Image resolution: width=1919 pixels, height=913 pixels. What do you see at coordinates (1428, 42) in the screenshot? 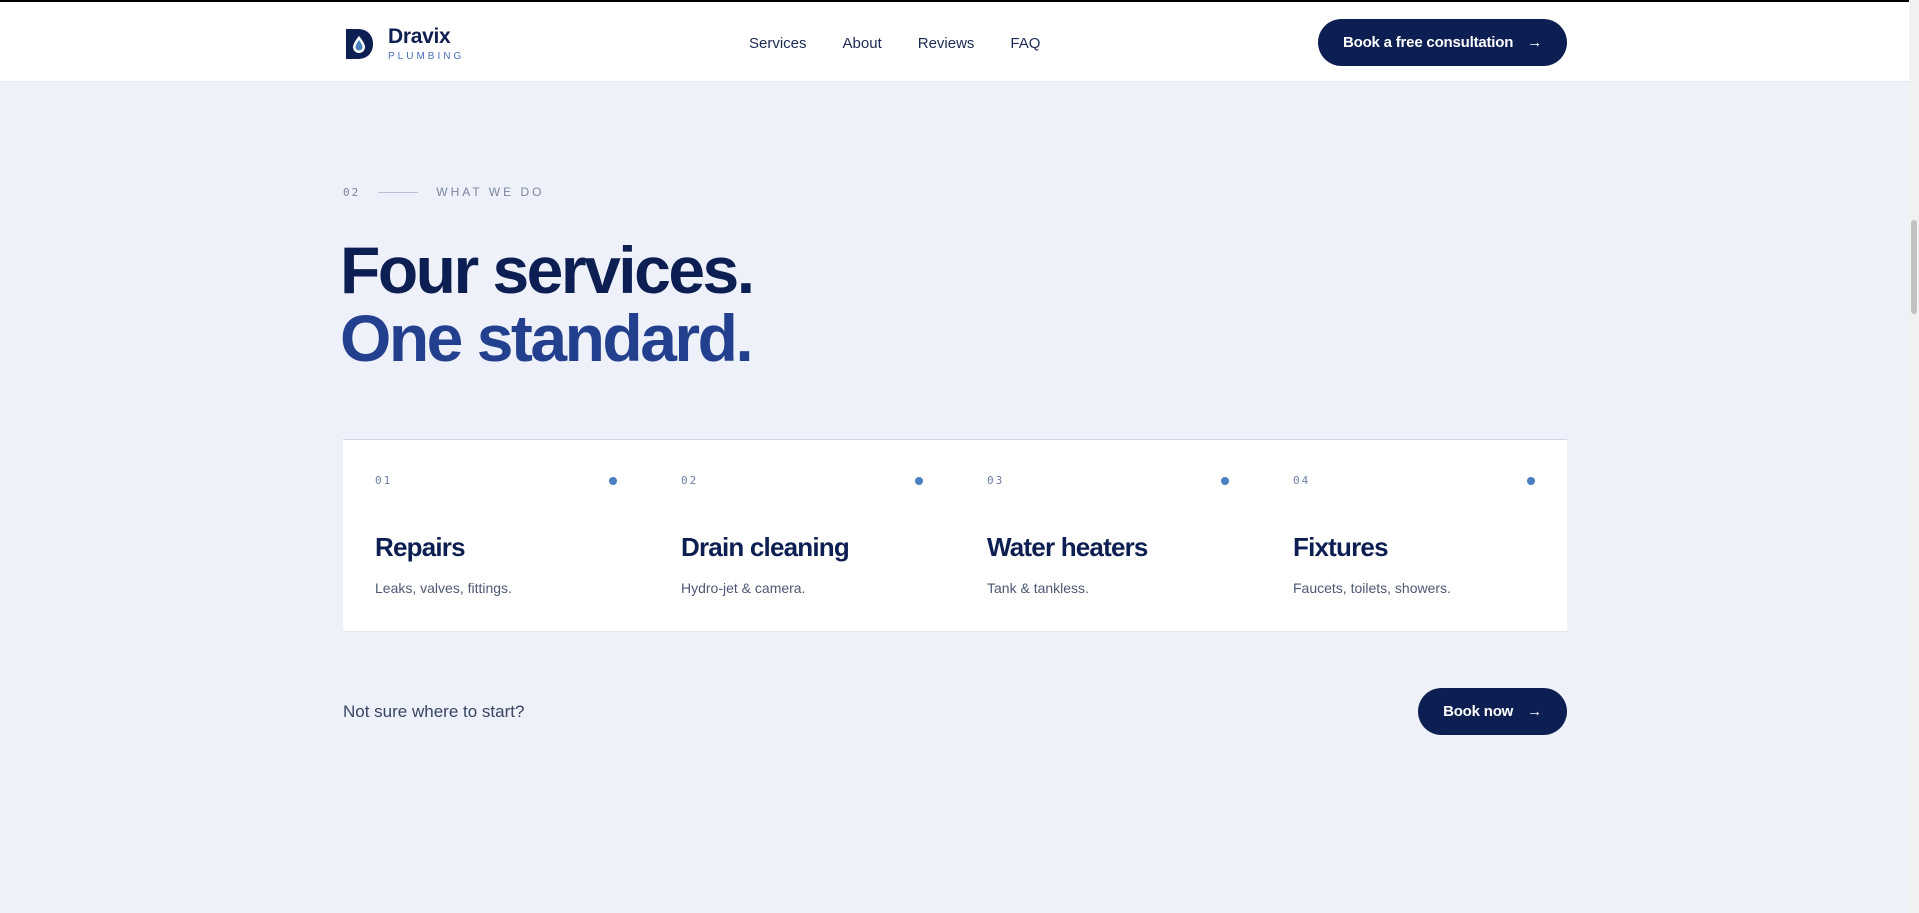
I see `book-consultation-label: Book a free consultation` at bounding box center [1428, 42].